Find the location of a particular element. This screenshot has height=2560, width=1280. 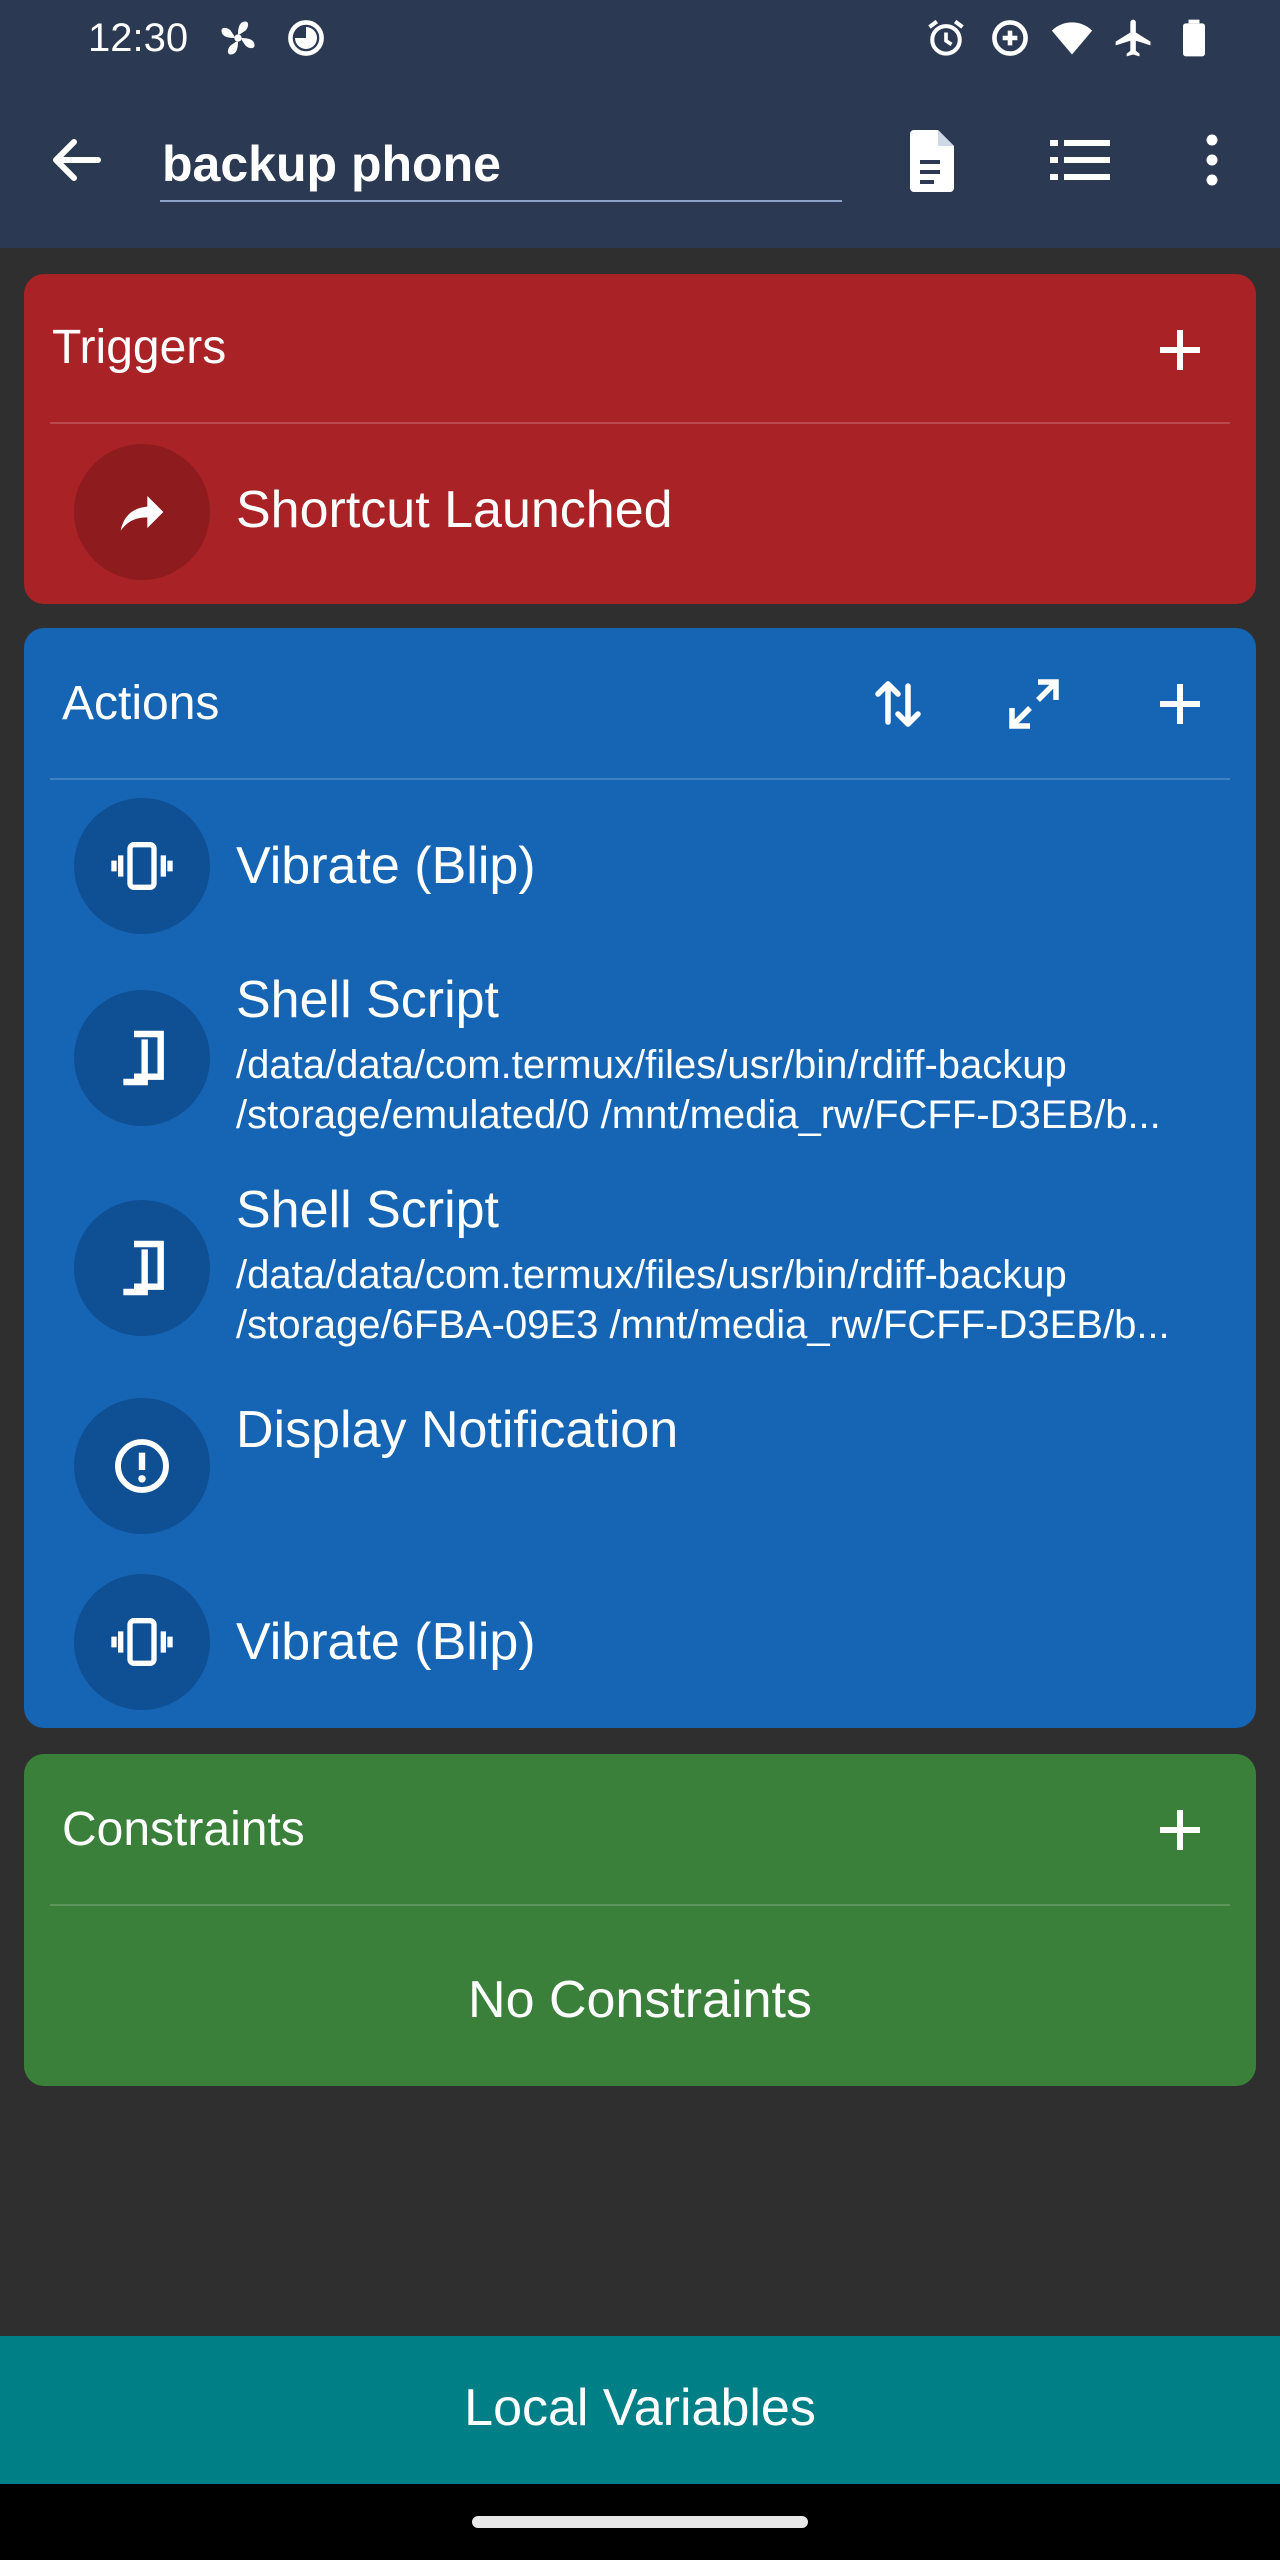

action-item-display-notification: Display Notification is located at coordinates (640, 1473).